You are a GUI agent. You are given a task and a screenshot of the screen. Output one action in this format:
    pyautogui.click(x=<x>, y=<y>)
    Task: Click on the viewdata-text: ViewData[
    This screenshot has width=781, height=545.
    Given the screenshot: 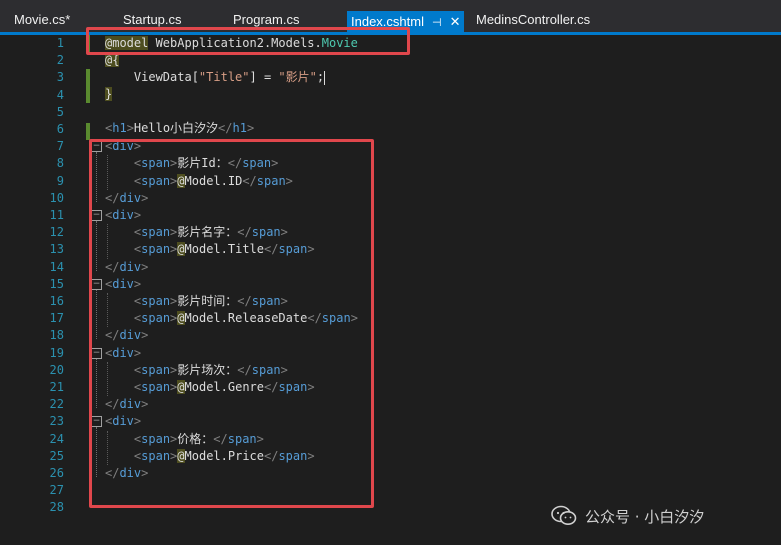 What is the action you would take?
    pyautogui.click(x=152, y=77)
    